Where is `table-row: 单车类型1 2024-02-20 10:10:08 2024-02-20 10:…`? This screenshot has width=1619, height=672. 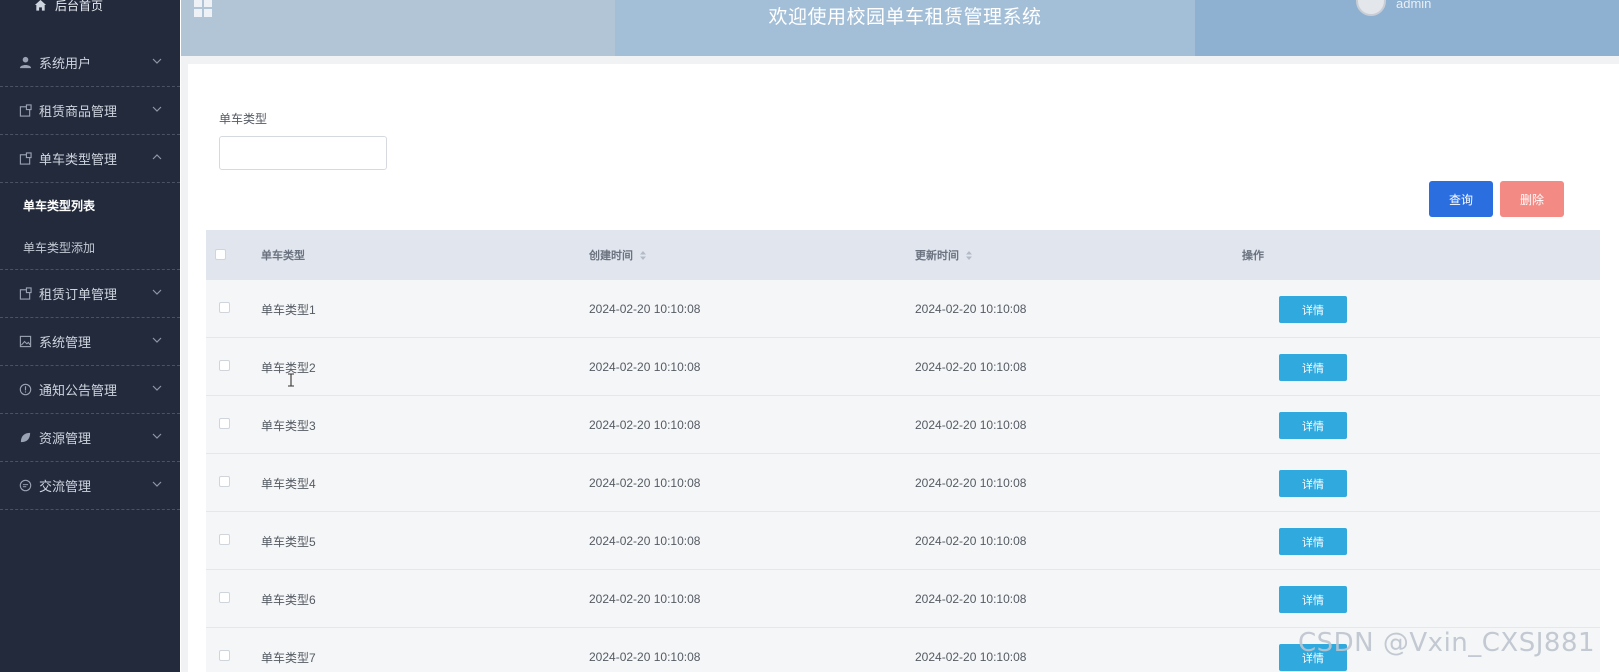
table-row: 单车类型1 2024-02-20 10:10:08 2024-02-20 10:… is located at coordinates (903, 309).